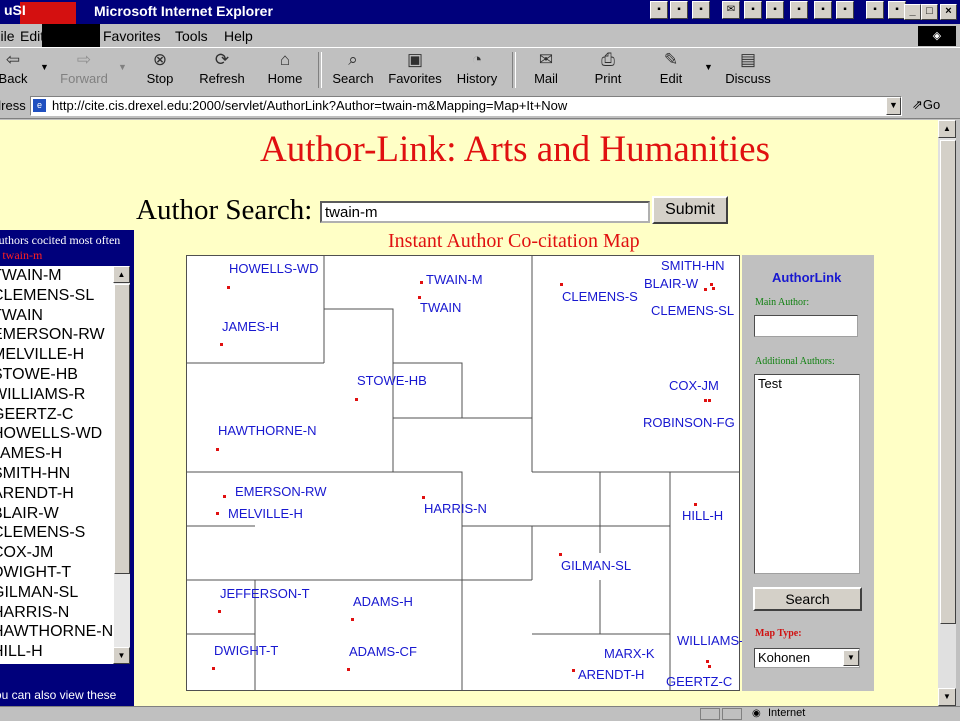 Image resolution: width=960 pixels, height=721 pixels. I want to click on address-dropdown-icon: ▼, so click(893, 106).